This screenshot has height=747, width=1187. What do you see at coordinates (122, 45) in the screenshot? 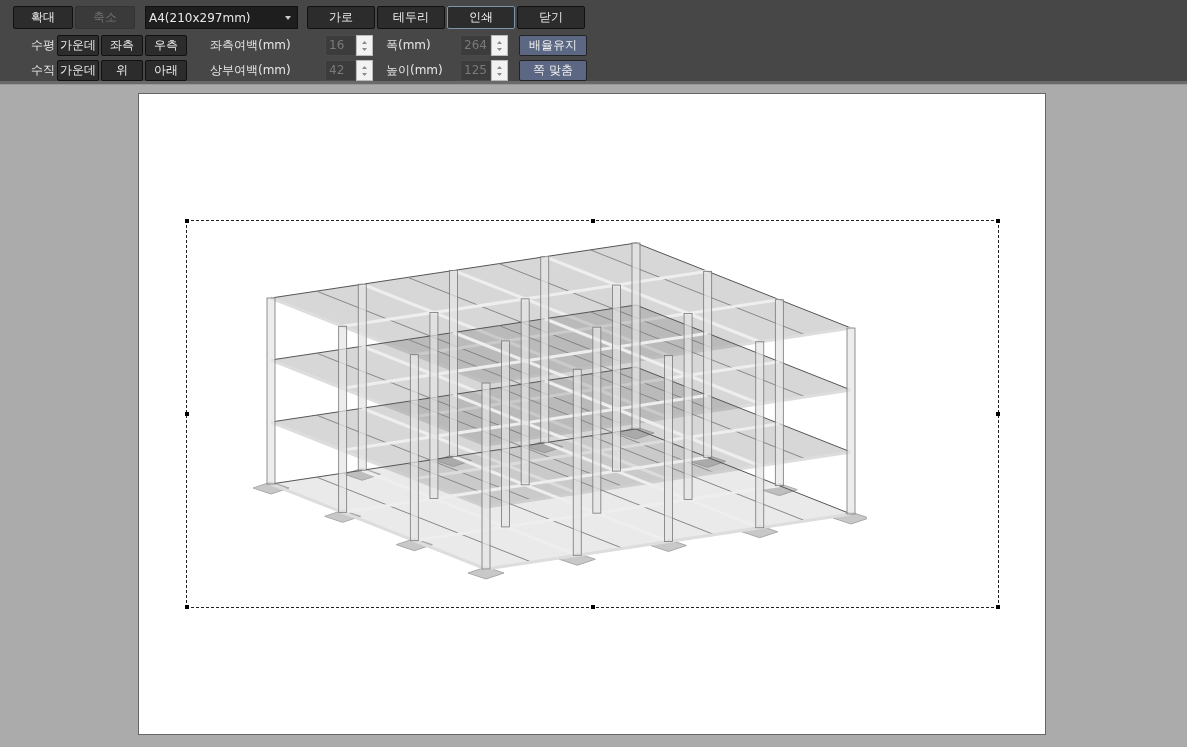
I see `align-button: 좌측` at bounding box center [122, 45].